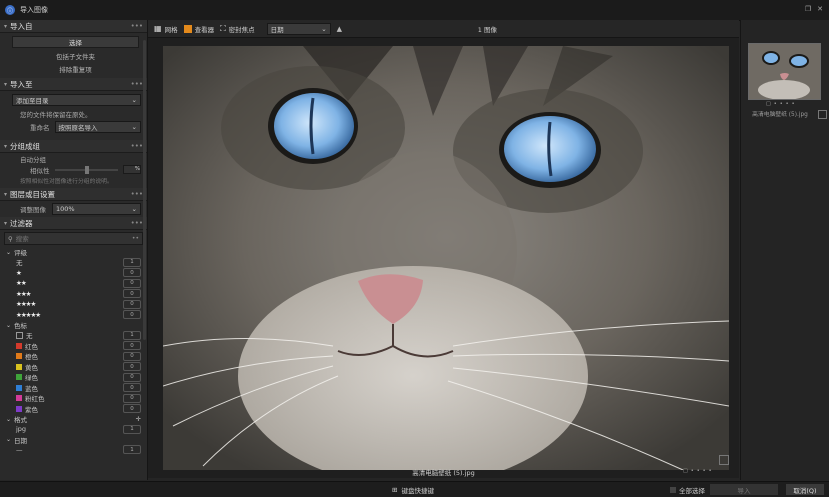  I want to click on color-filter-row: 黄色 0, so click(73, 367).